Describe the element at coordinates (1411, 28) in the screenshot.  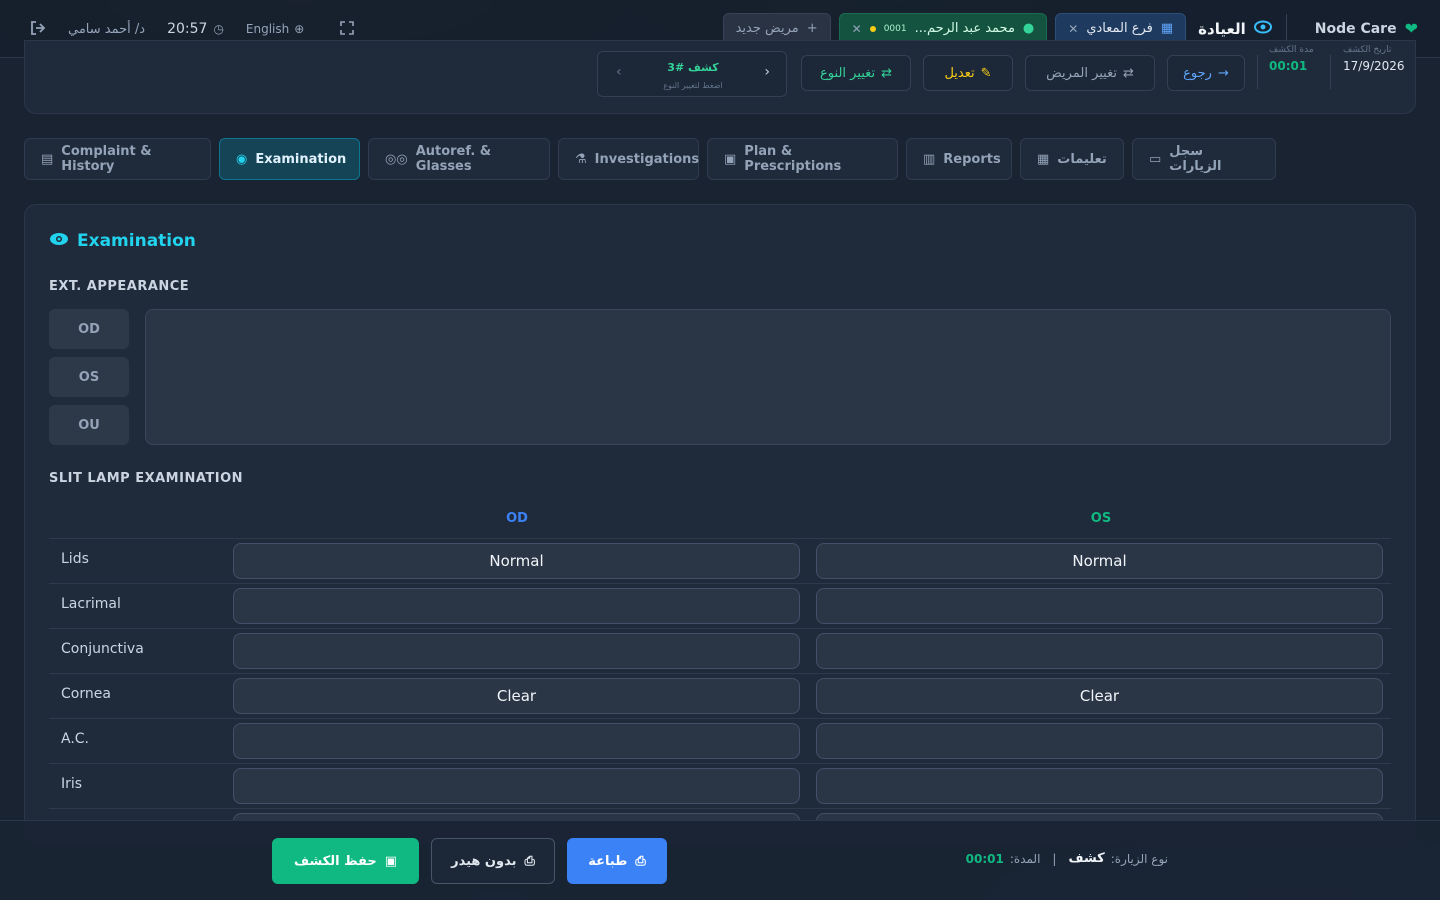
I see `heart-pulse-icon: ❤` at that location.